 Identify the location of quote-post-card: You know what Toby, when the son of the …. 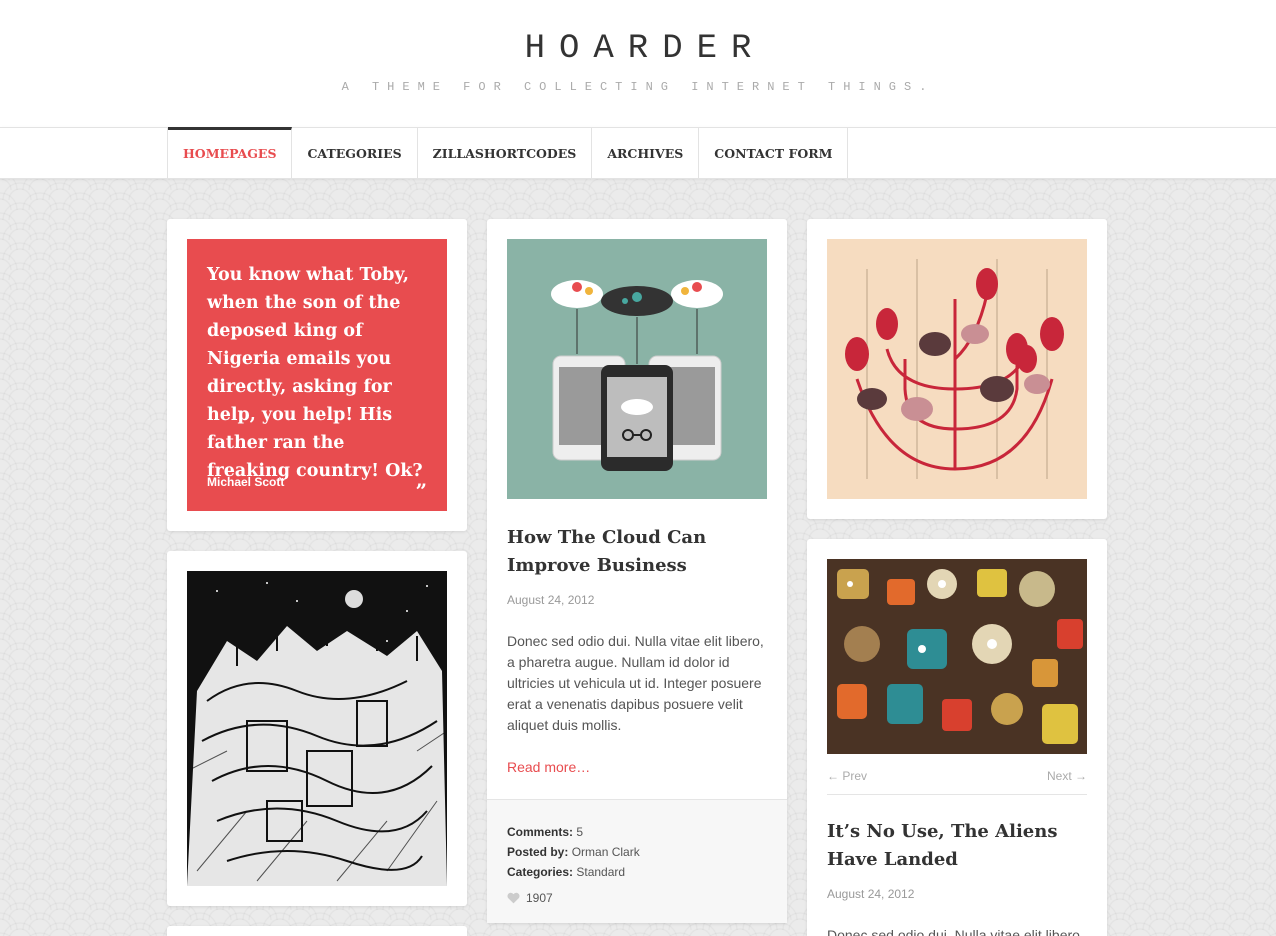
(317, 375).